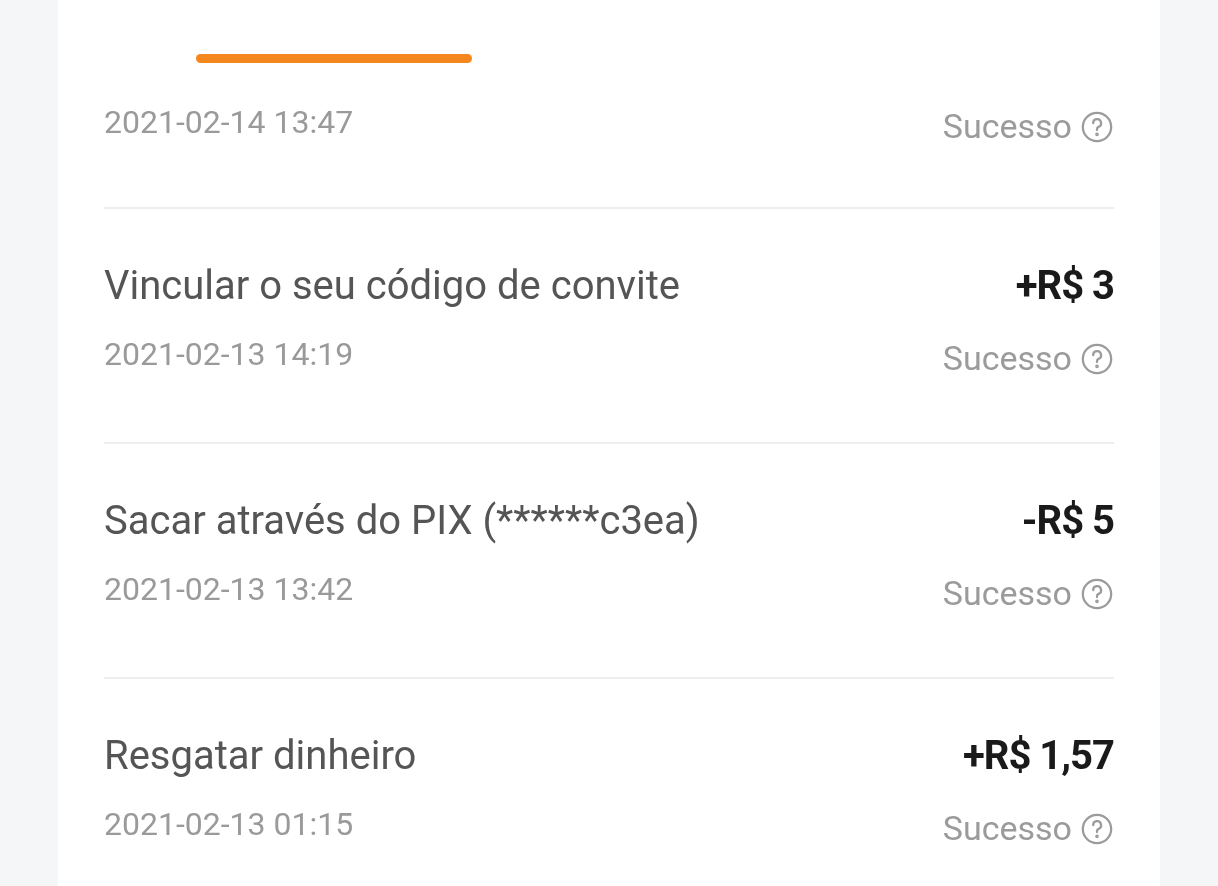 Image resolution: width=1218 pixels, height=886 pixels. Describe the element at coordinates (402, 521) in the screenshot. I see `transaction-title: Sacar através do PIX (******c3ea)` at that location.